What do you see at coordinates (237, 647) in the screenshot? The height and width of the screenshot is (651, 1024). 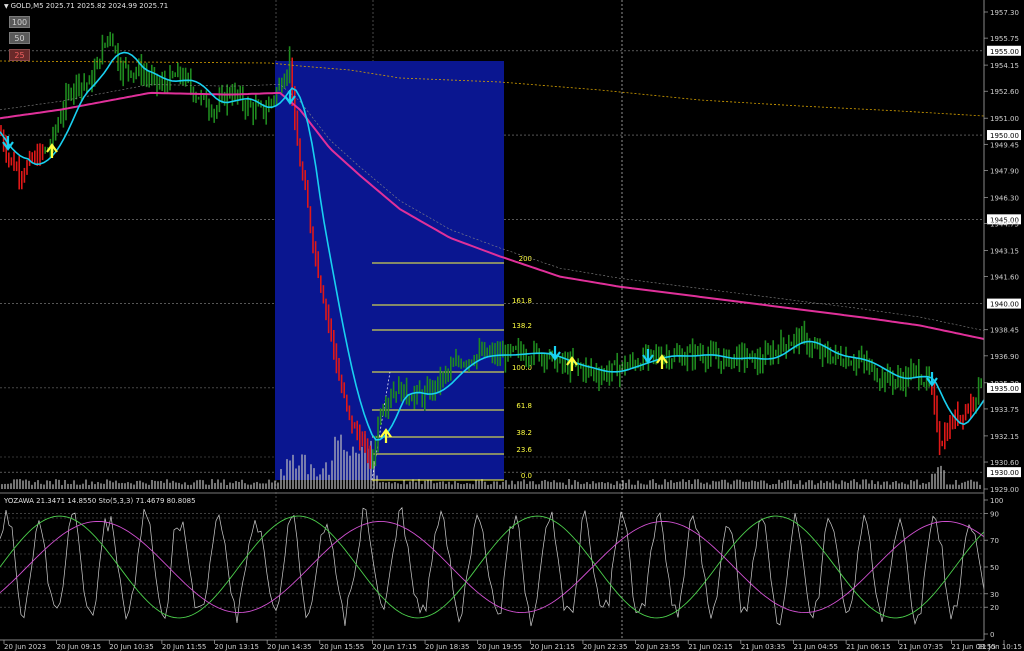 I see `time-label: 20 Jun 13:15` at bounding box center [237, 647].